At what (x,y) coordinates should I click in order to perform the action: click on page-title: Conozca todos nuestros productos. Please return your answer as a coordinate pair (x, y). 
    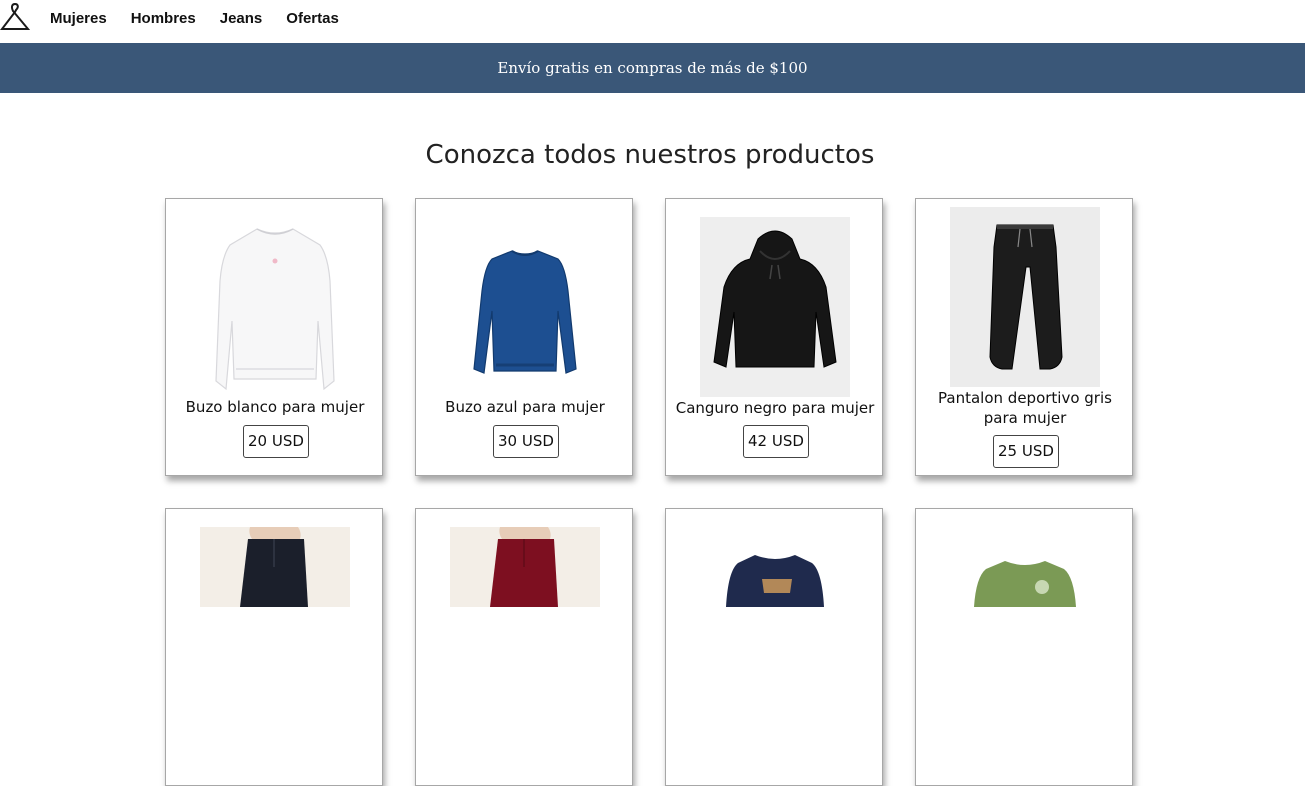
    Looking at the image, I should click on (650, 155).